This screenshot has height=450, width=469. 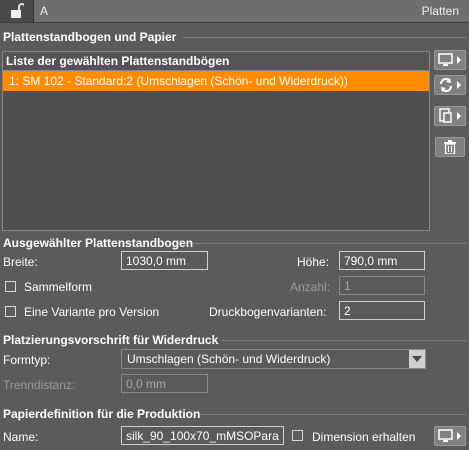 What do you see at coordinates (268, 312) in the screenshot?
I see `druckbogen-label: Druckbogenvarianten:` at bounding box center [268, 312].